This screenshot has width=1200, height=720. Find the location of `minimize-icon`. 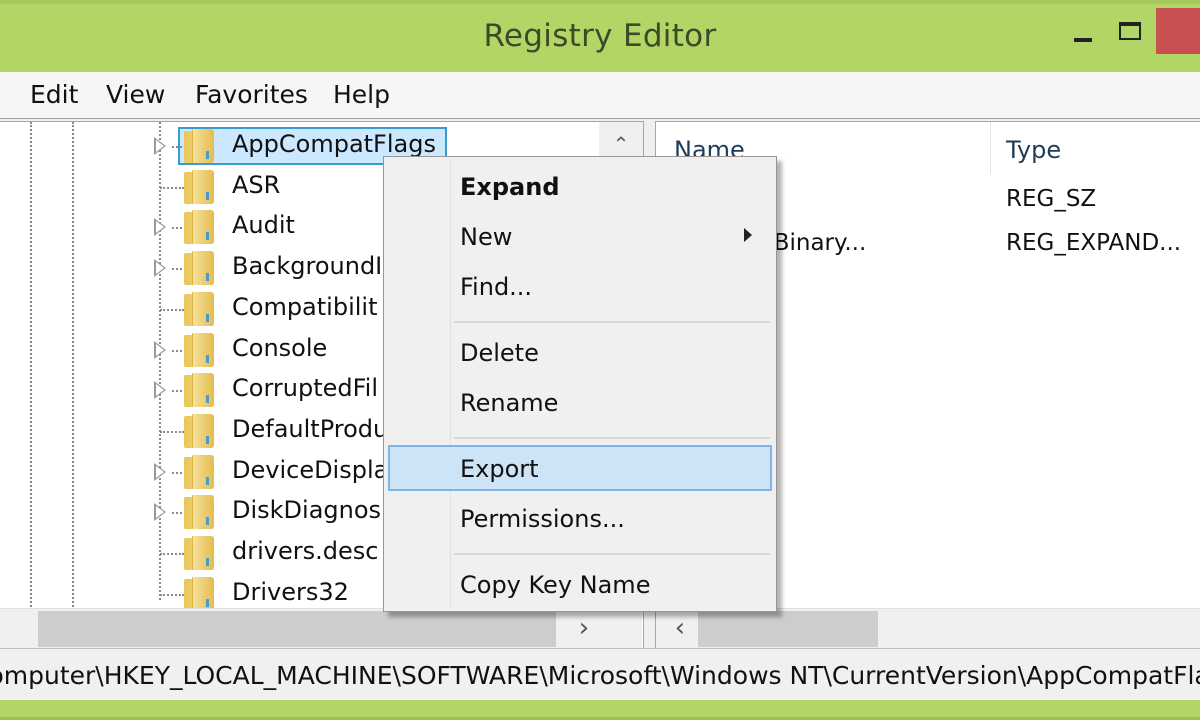

minimize-icon is located at coordinates (1083, 40).